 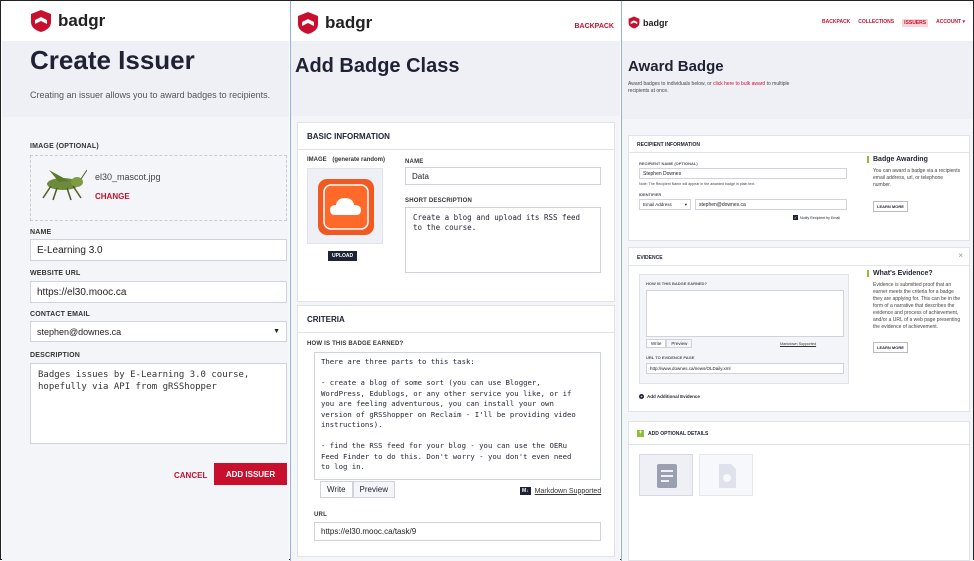 I want to click on page-header: Add Badge Class, so click(x=455, y=78).